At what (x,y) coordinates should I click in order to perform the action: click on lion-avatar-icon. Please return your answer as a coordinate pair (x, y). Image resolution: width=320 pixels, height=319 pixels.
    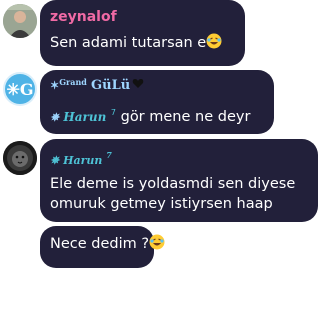
    Looking at the image, I should click on (20, 158).